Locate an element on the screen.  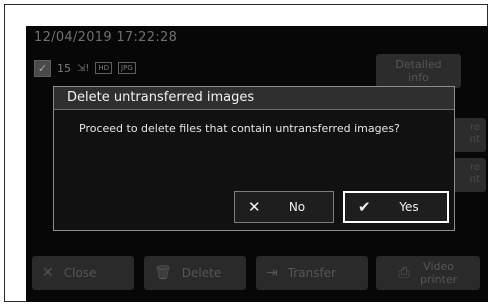
untransferred-warning-icon: ⇲! is located at coordinates (83, 68).